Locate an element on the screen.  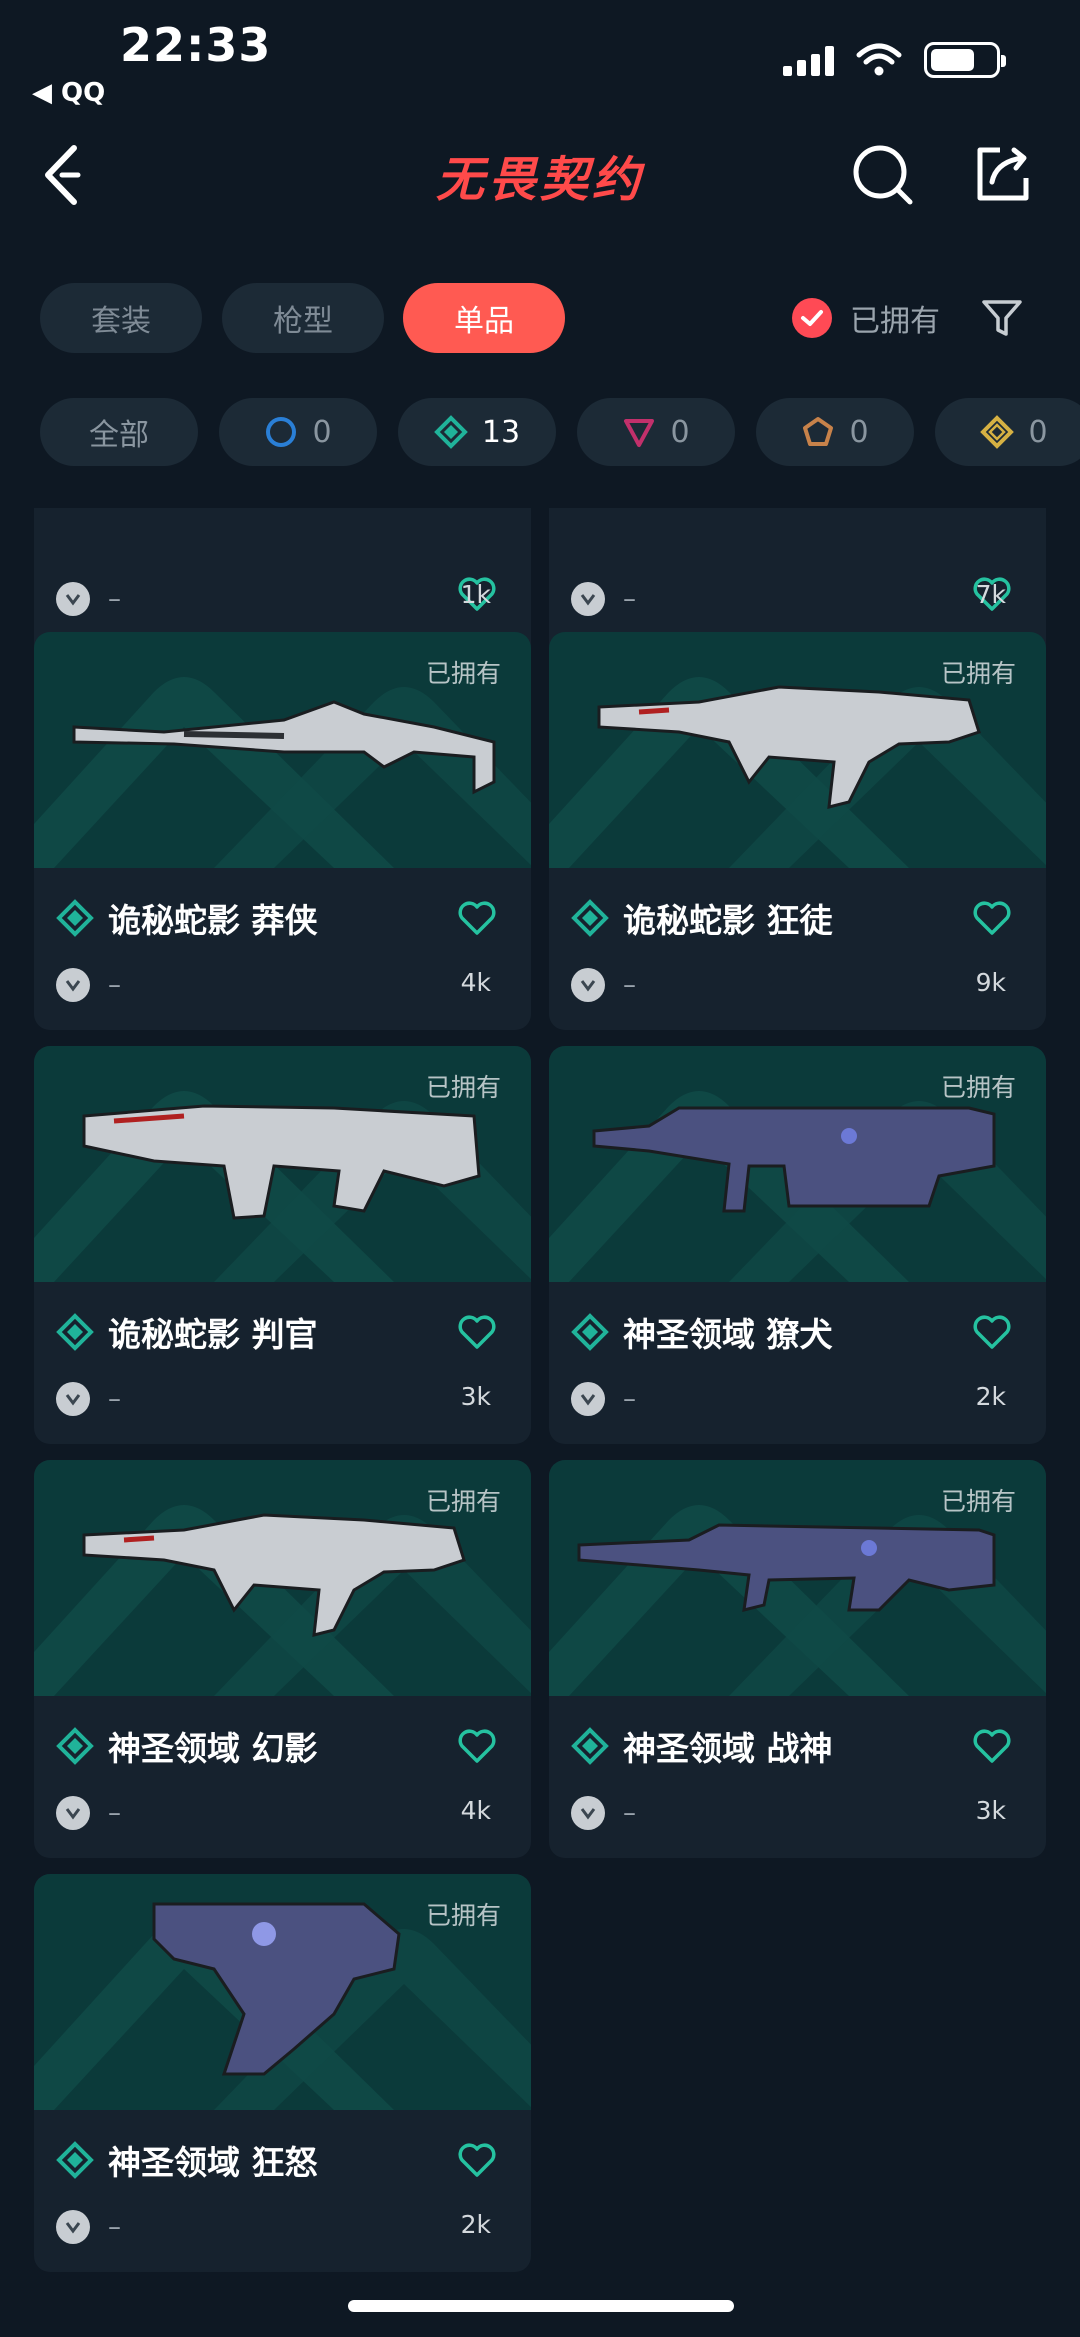
skin-card: 已拥有 神圣领域 狂怒 – 2k is located at coordinates (282, 2073).